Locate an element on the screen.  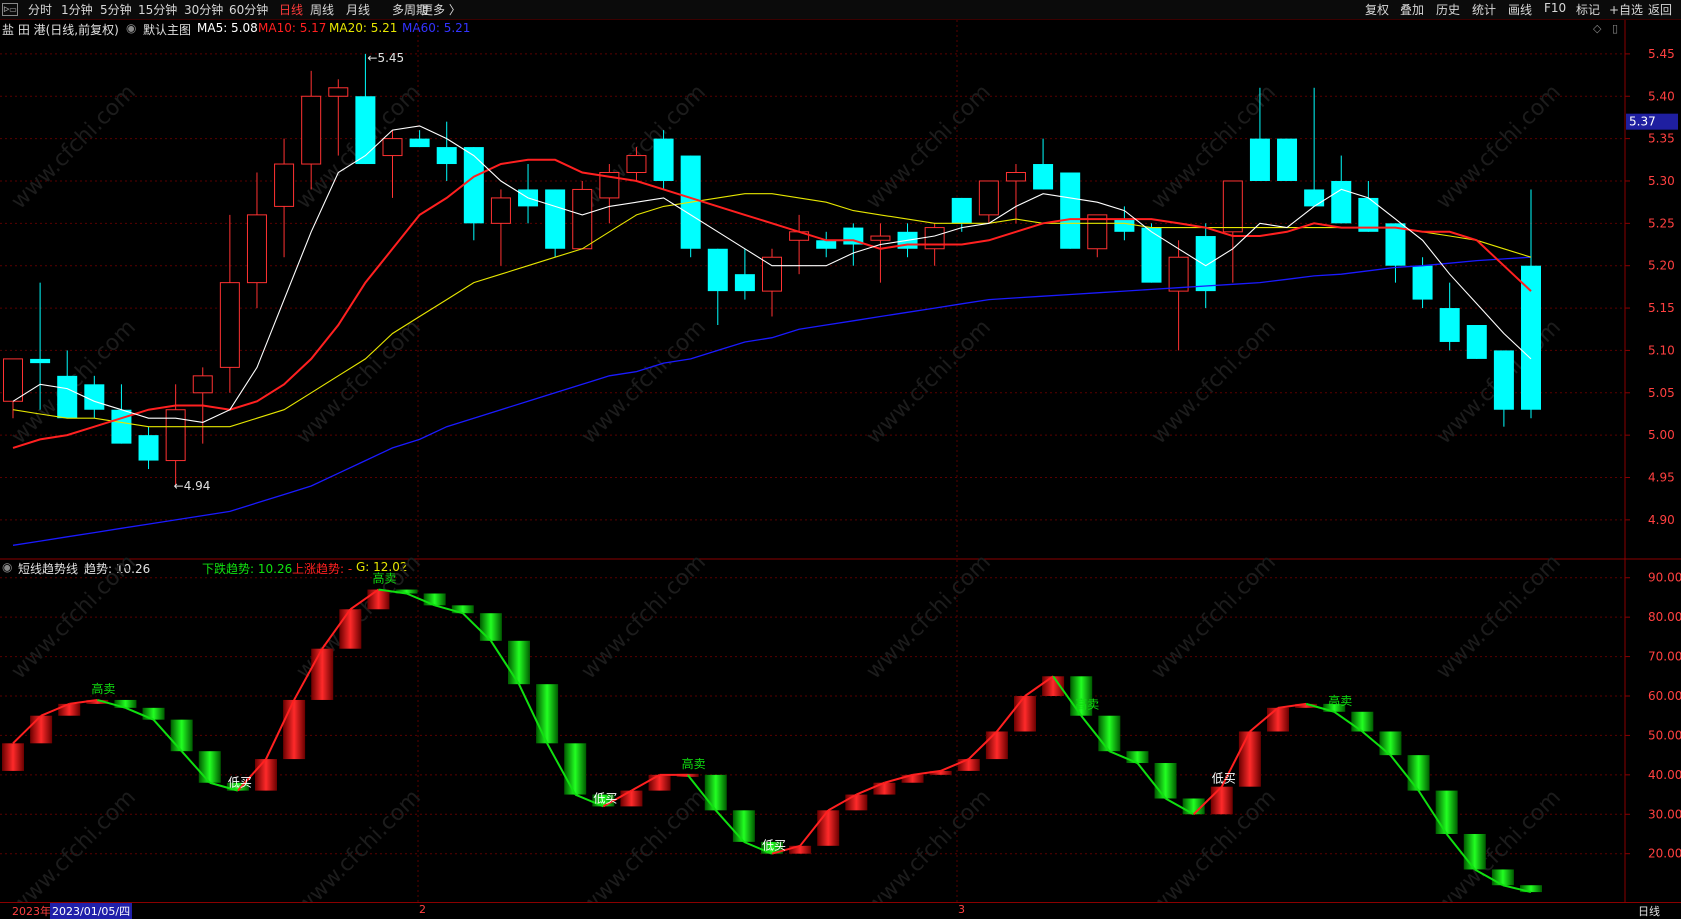
low-price-marker: ←4.94 is located at coordinates (192, 486).